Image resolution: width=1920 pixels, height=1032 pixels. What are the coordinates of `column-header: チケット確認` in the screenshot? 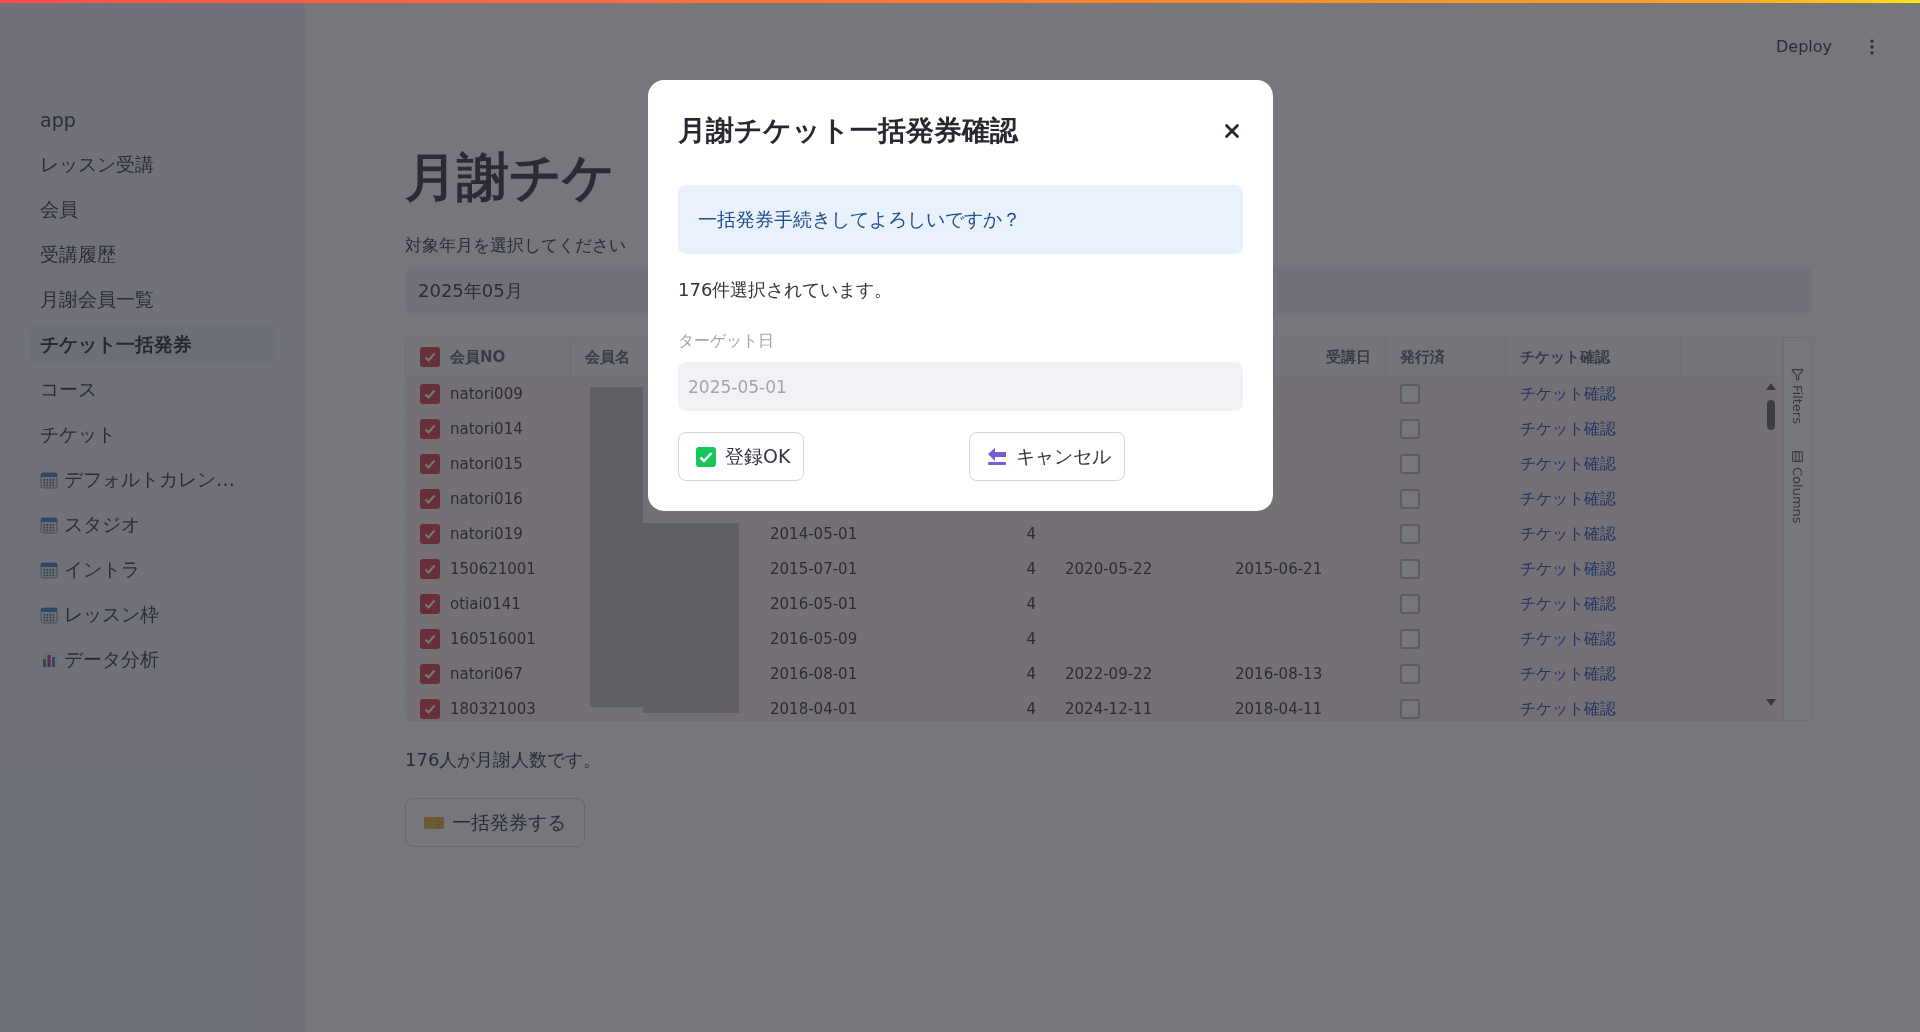 It's located at (1565, 357).